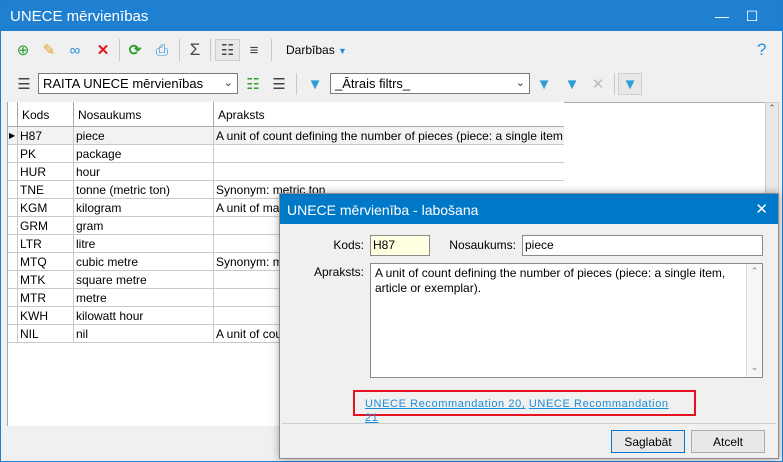  What do you see at coordinates (310, 50) in the screenshot?
I see `actions-label: Darbības` at bounding box center [310, 50].